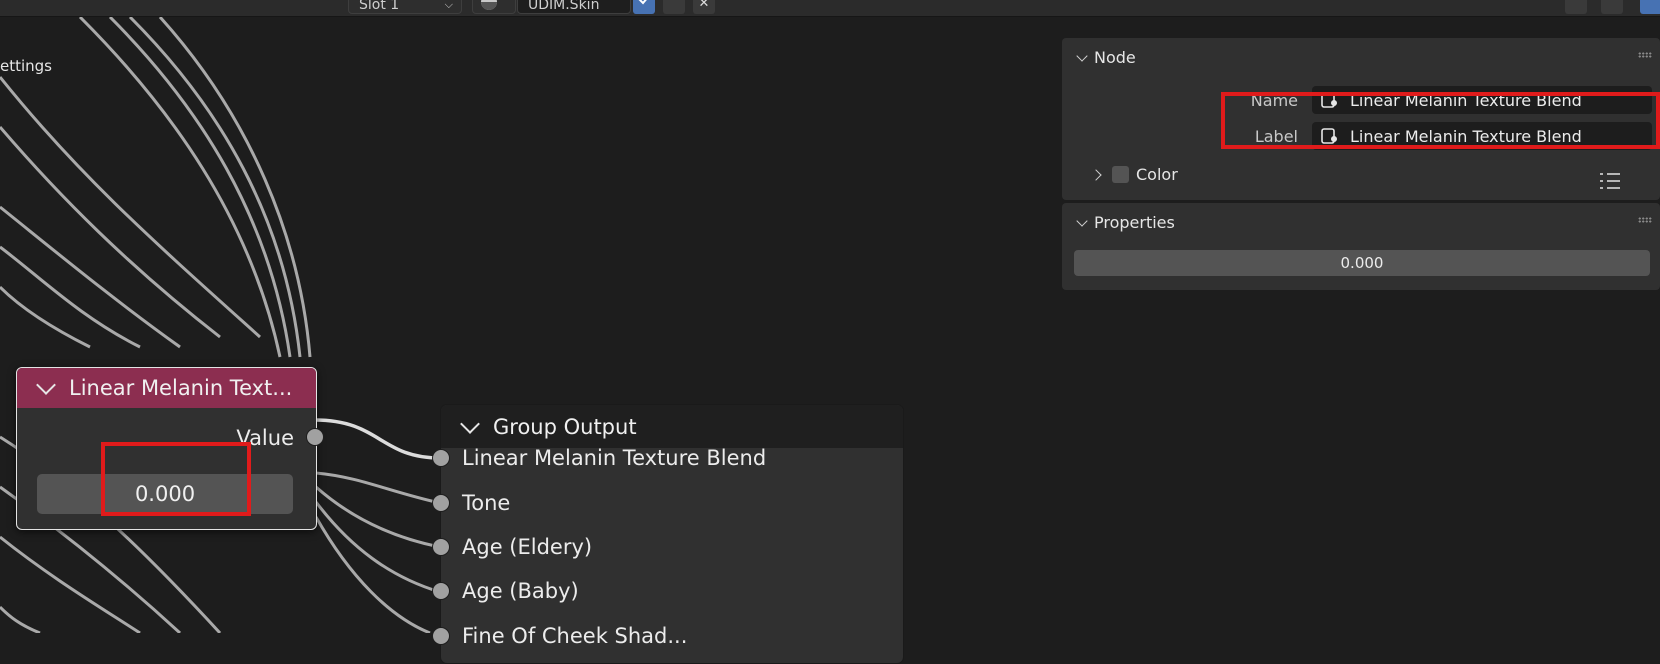 This screenshot has width=1660, height=664. Describe the element at coordinates (520, 591) in the screenshot. I see `input-label: Age (Baby)` at that location.